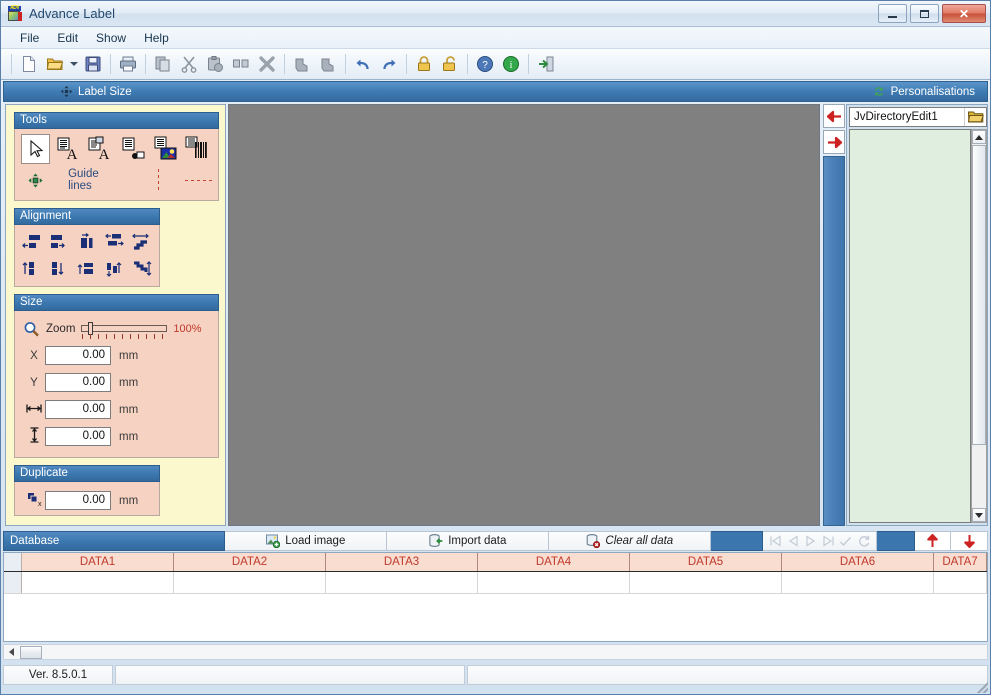  What do you see at coordinates (834, 116) in the screenshot?
I see `collapse-left-button` at bounding box center [834, 116].